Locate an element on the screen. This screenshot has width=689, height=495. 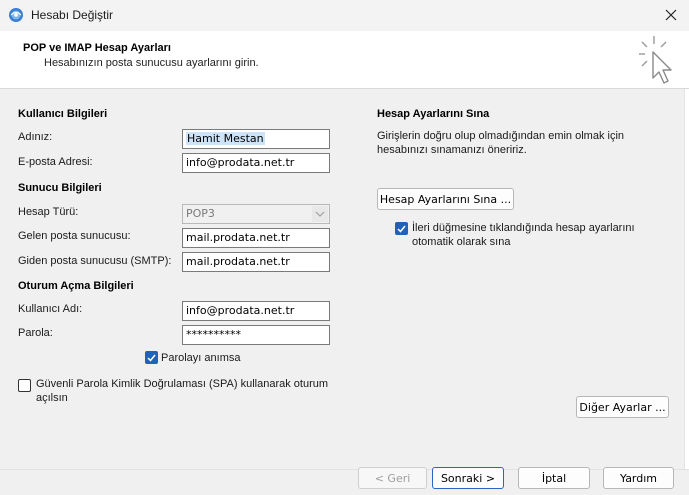
login-info-section-title: Oturum Açma Bilgileri is located at coordinates (76, 286).